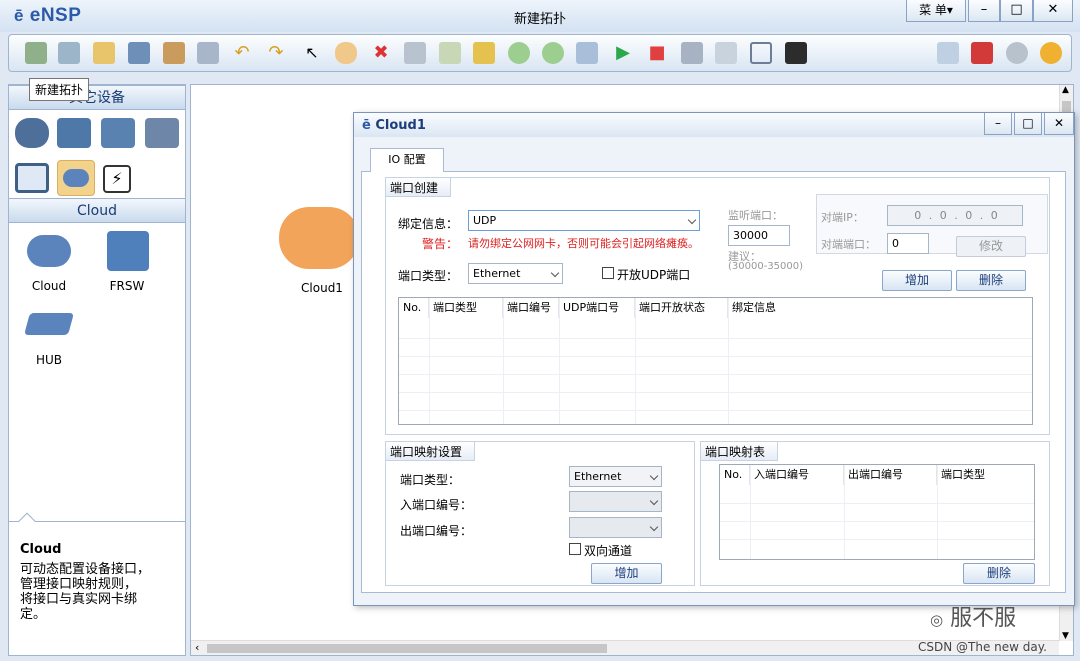 The height and width of the screenshot is (661, 1080). I want to click on in-port-label: 入端口编号：, so click(436, 505).